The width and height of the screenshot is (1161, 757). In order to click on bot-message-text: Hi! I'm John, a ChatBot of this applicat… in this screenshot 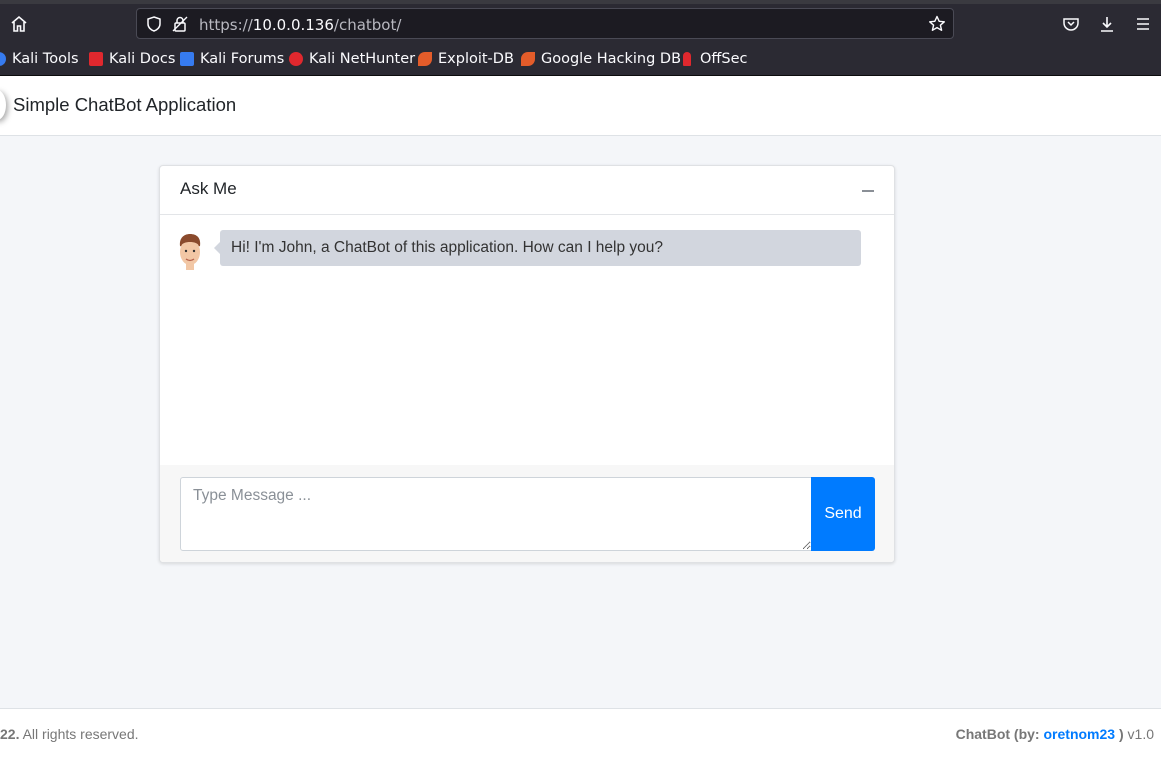, I will do `click(447, 247)`.